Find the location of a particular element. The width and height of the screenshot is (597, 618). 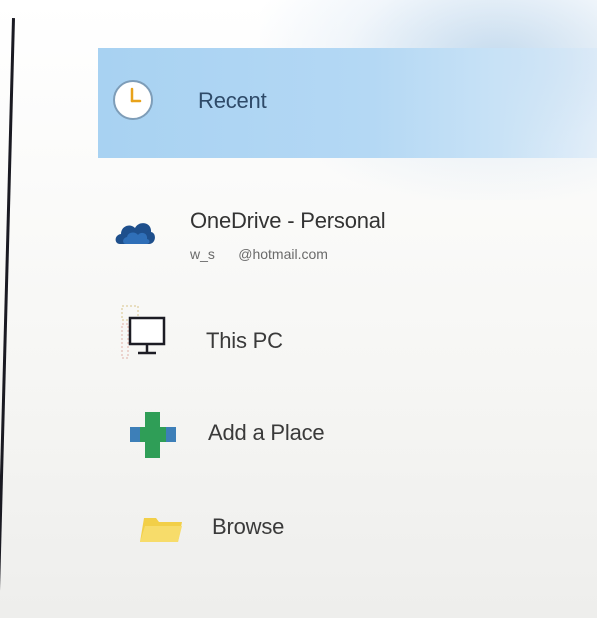

place-onedrive: OneDrive - Personal w_s @hotmail.com is located at coordinates (347, 231).